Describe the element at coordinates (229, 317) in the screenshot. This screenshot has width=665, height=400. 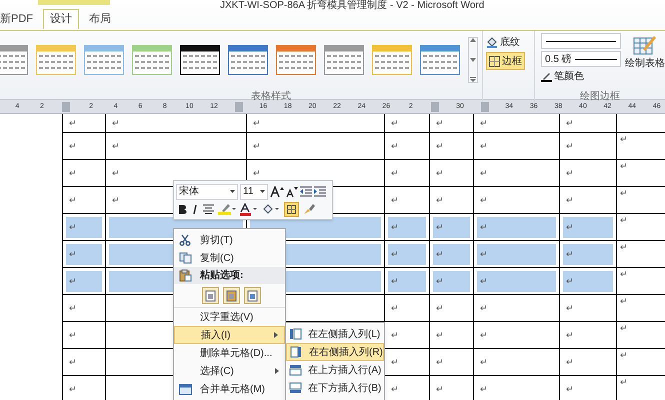
I see `menu-item: 汉字重选(V)` at that location.